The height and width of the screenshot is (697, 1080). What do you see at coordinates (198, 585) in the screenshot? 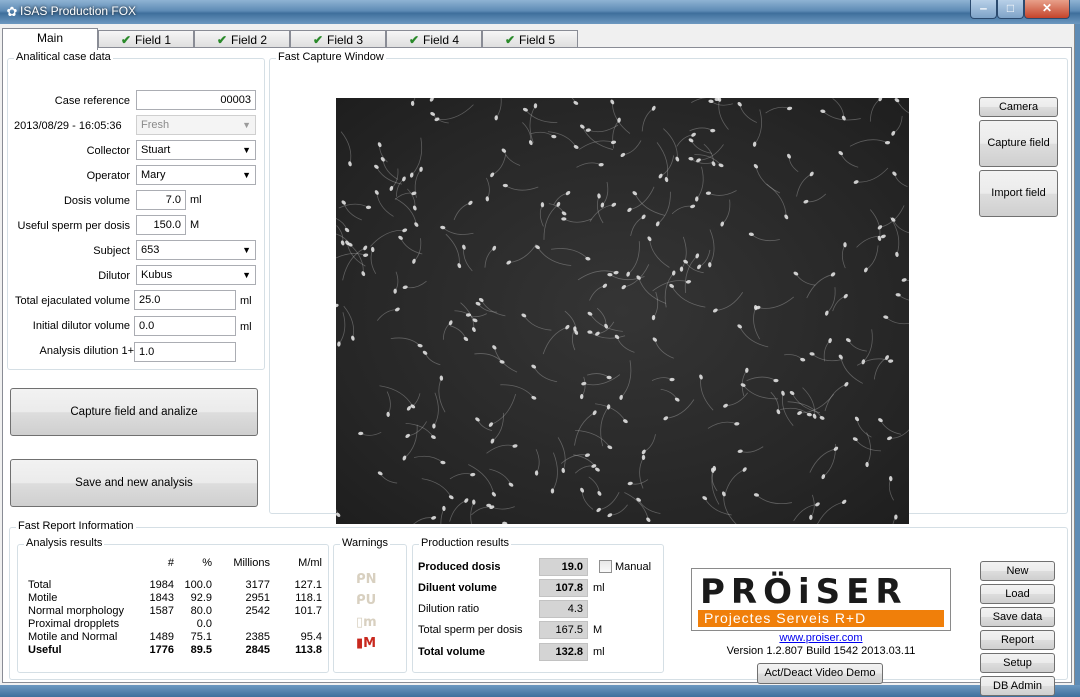
I see `analysis-cell-pct: 100.0` at bounding box center [198, 585].